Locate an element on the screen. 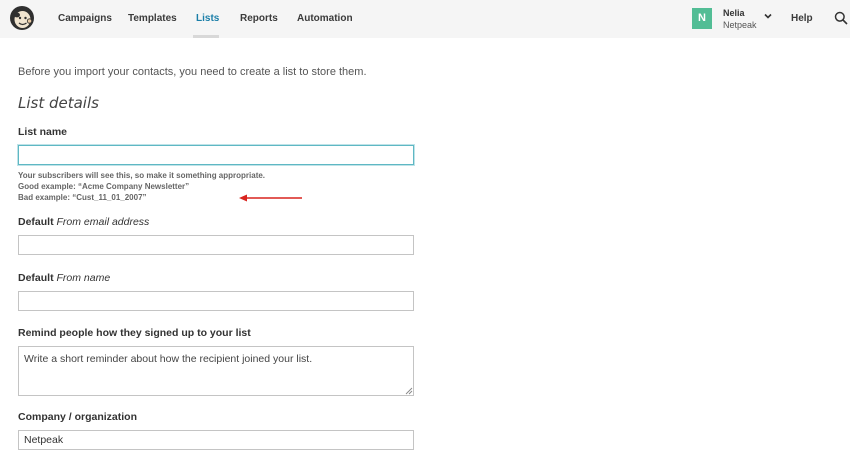 Image resolution: width=850 pixels, height=458 pixels. nav-automation: Automation is located at coordinates (325, 19).